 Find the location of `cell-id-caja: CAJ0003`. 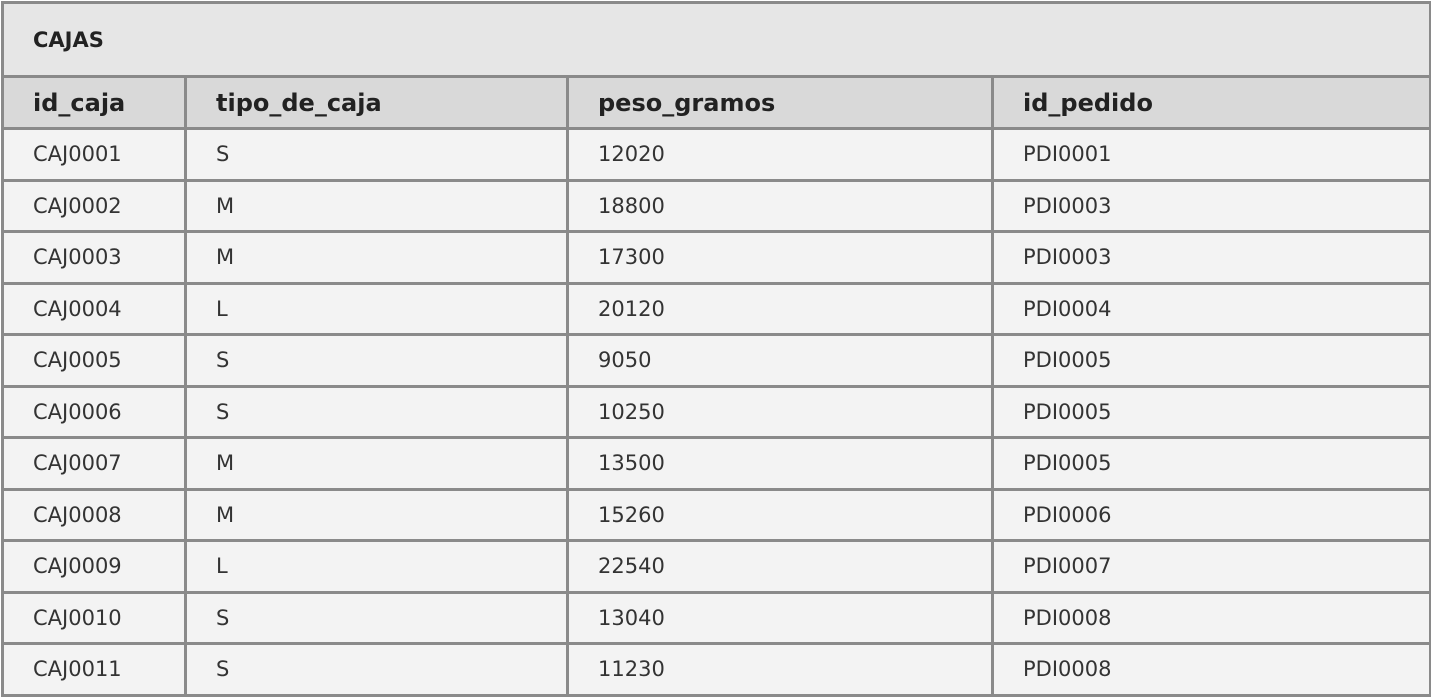

cell-id-caja: CAJ0003 is located at coordinates (94, 257).